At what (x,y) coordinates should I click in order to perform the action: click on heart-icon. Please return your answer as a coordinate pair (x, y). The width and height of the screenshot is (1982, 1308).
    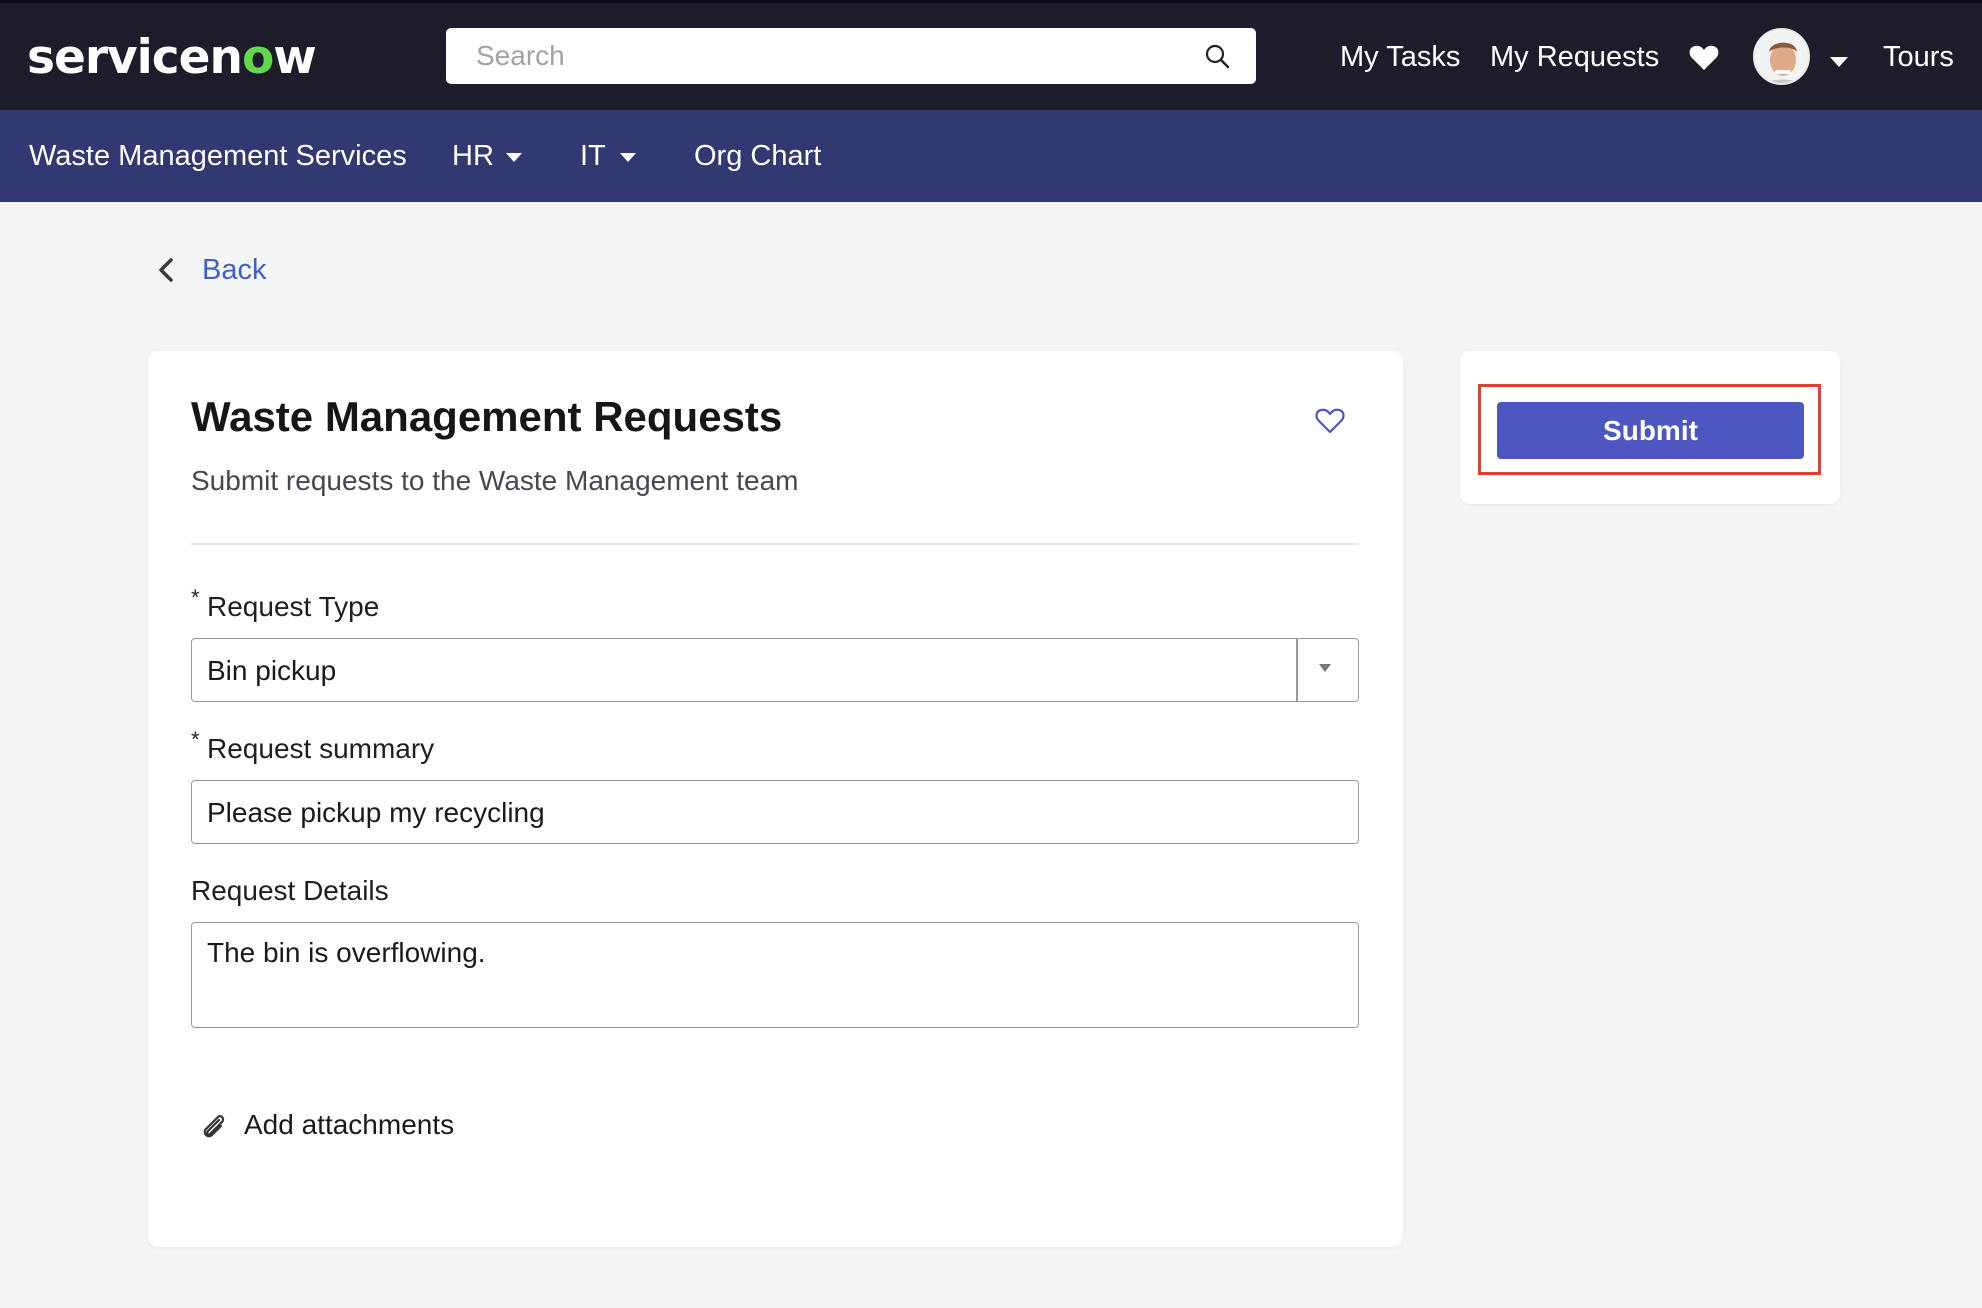
    Looking at the image, I should click on (1704, 57).